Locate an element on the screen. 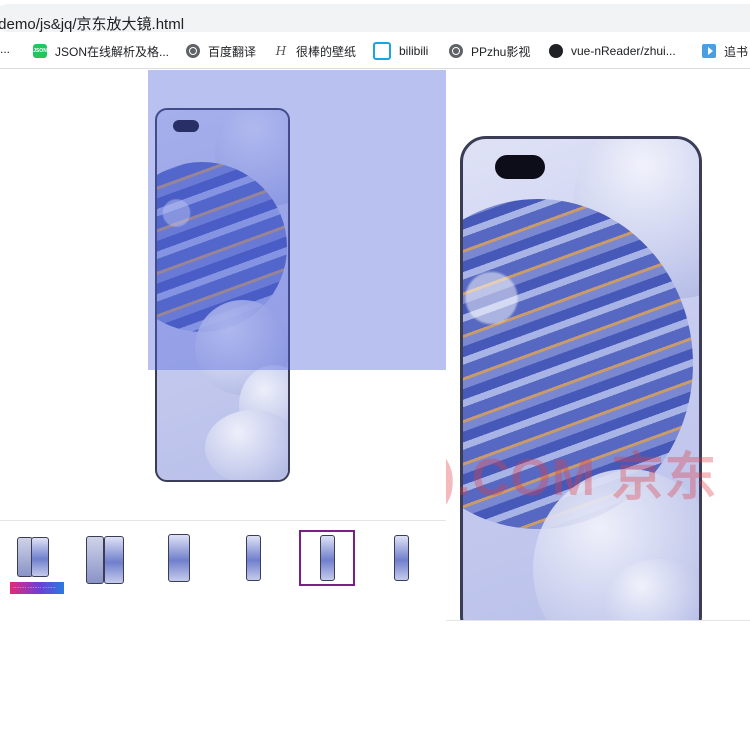 The image size is (750, 750). address-bar: /demo/js&jq/京东放大镜.html is located at coordinates (375, 17).